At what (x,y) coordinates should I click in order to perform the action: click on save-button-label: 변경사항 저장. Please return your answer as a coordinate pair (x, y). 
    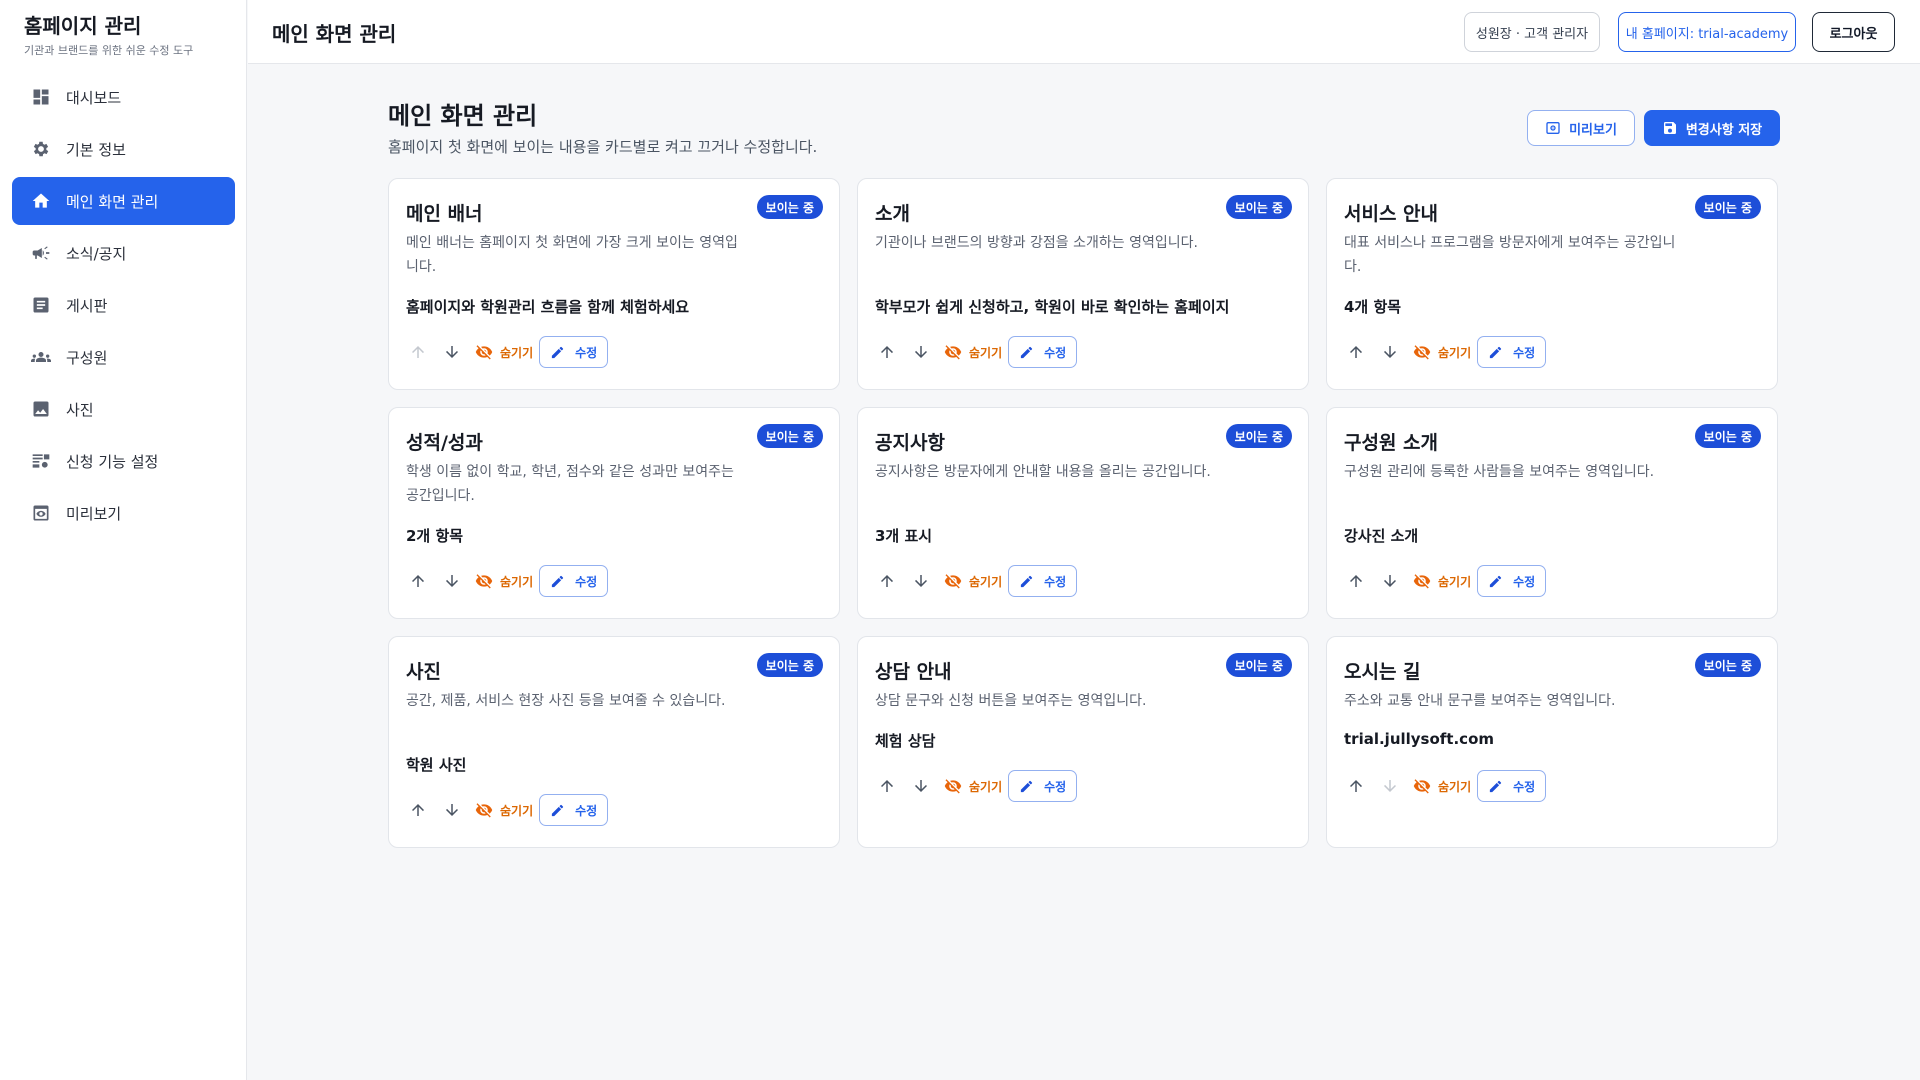
    Looking at the image, I should click on (1724, 130).